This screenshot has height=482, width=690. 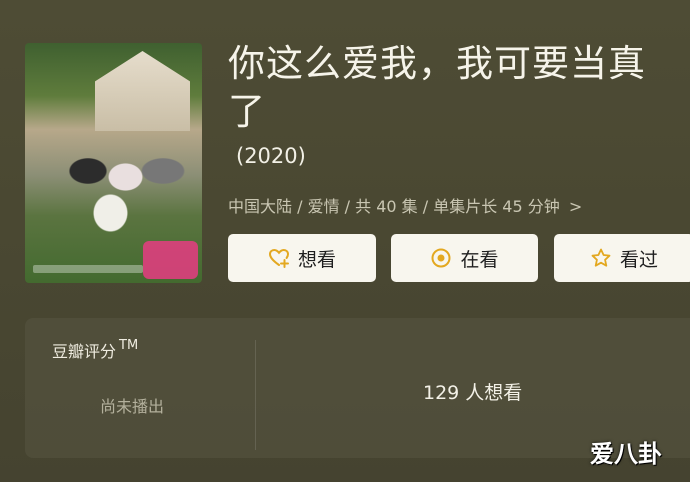 I want to click on poster-caption-strip, so click(x=88, y=269).